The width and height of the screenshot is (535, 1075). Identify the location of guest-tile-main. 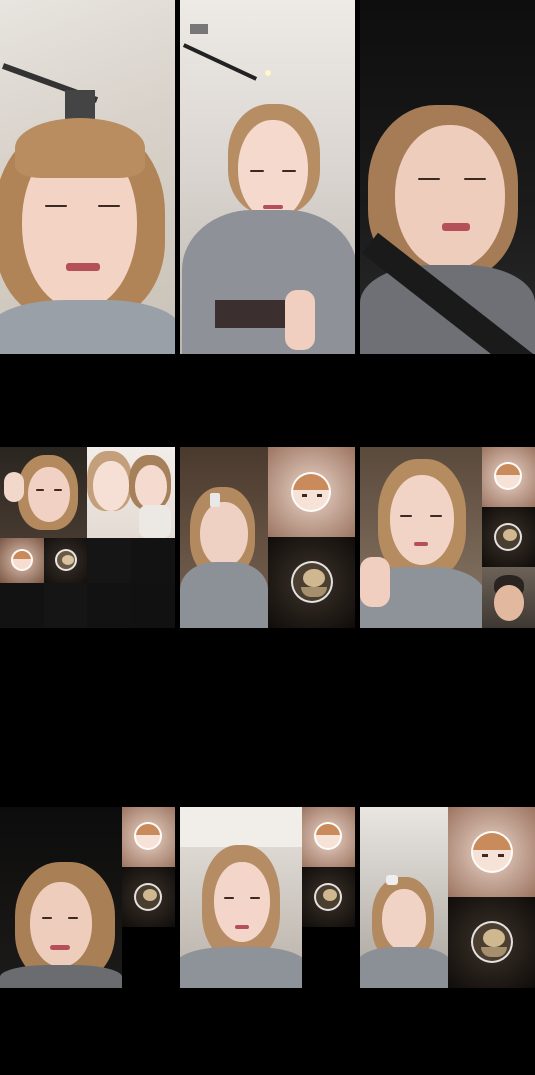
(43, 492).